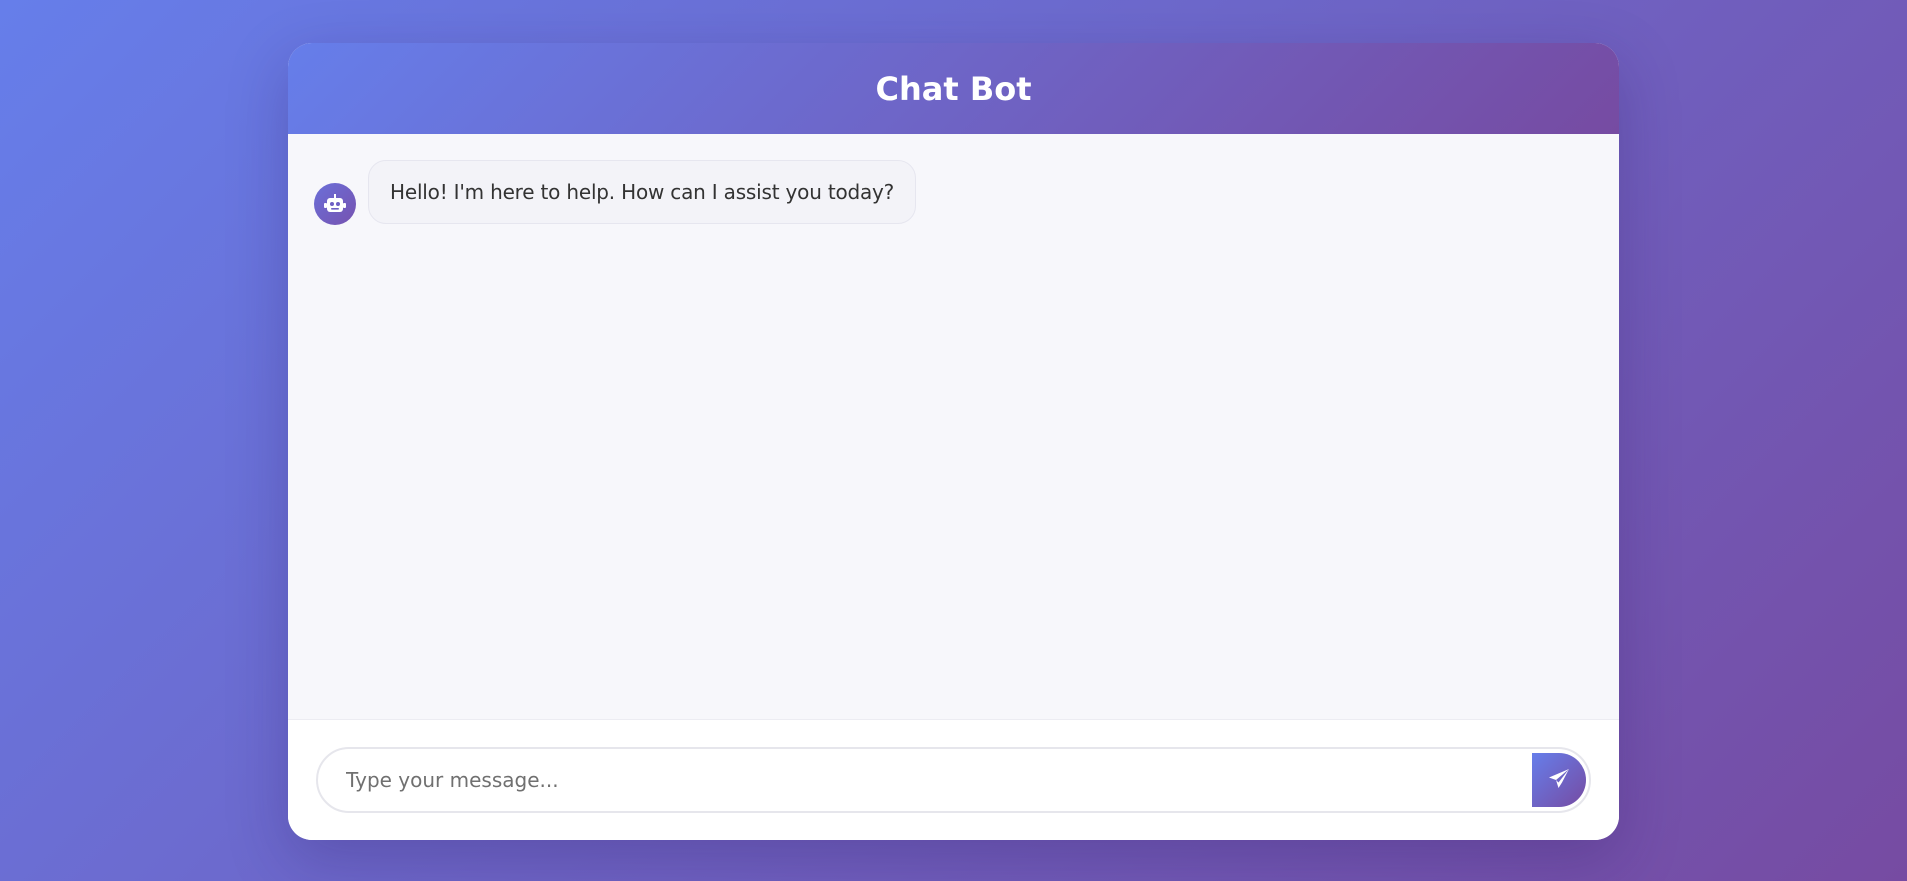  I want to click on paper-plane-icon, so click(1559, 780).